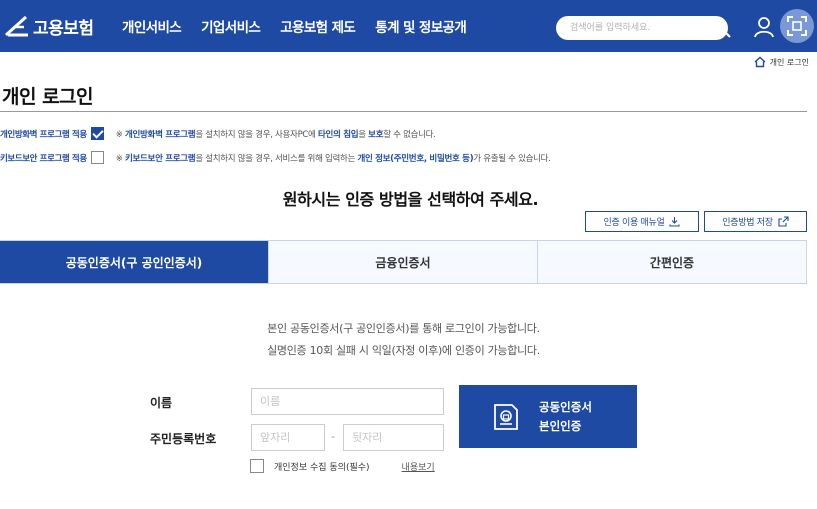  I want to click on name-input, so click(347, 401).